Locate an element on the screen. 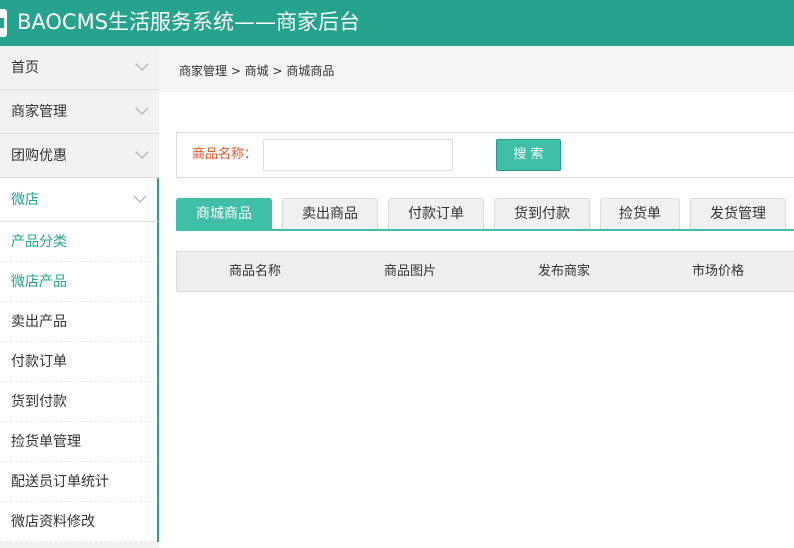  tab-bar: 商城商品 卖出商品 付款订单 货到付款 捡货单 发货管理 is located at coordinates (485, 214).